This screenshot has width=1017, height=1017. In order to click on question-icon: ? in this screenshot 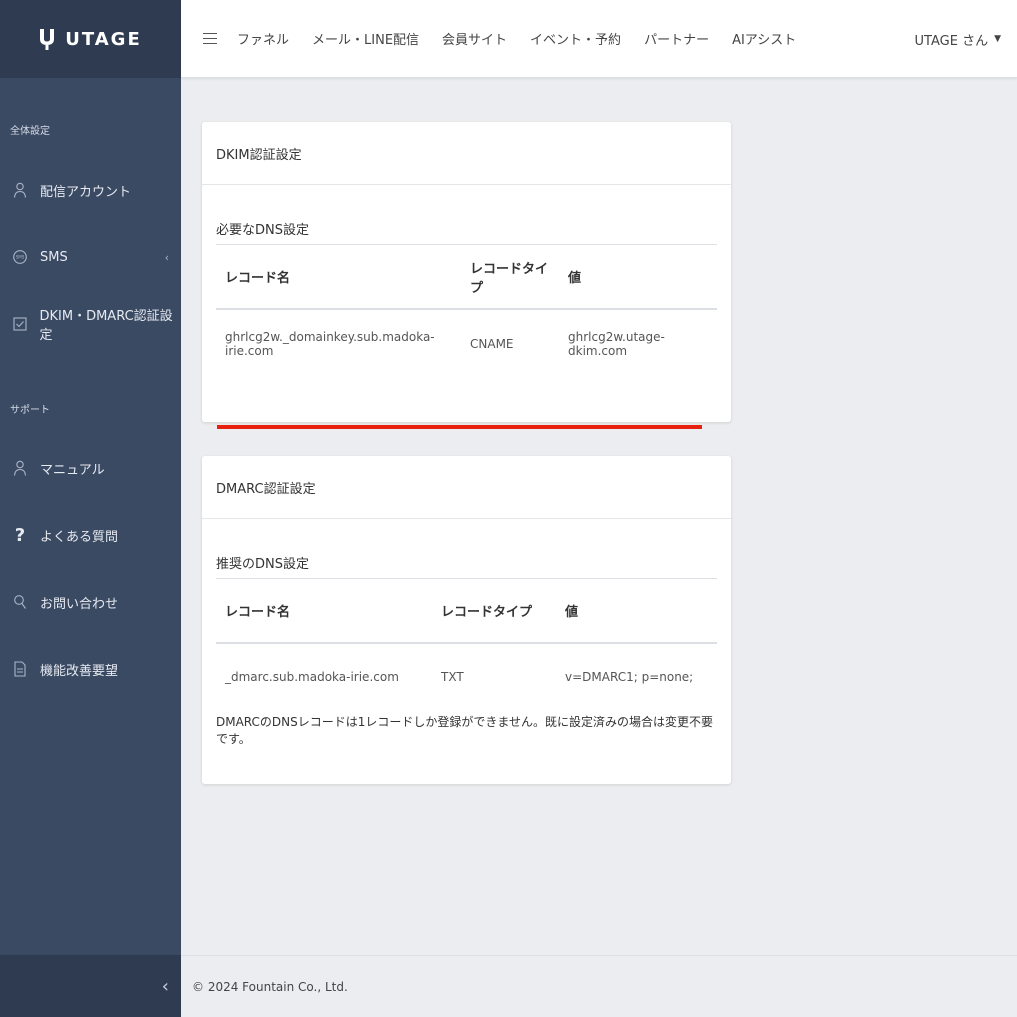, I will do `click(20, 535)`.